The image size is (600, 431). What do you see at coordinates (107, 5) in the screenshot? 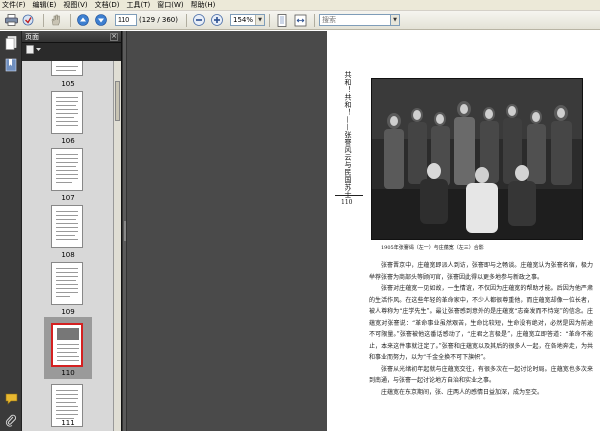
I see `menu-document: 文档(D)` at bounding box center [107, 5].